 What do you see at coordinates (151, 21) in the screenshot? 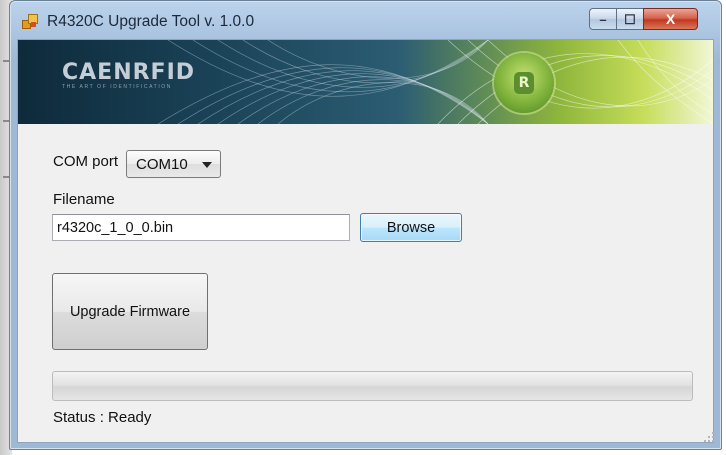
I see `window-title: R4320C Upgrade Tool v. 1.0.0` at bounding box center [151, 21].